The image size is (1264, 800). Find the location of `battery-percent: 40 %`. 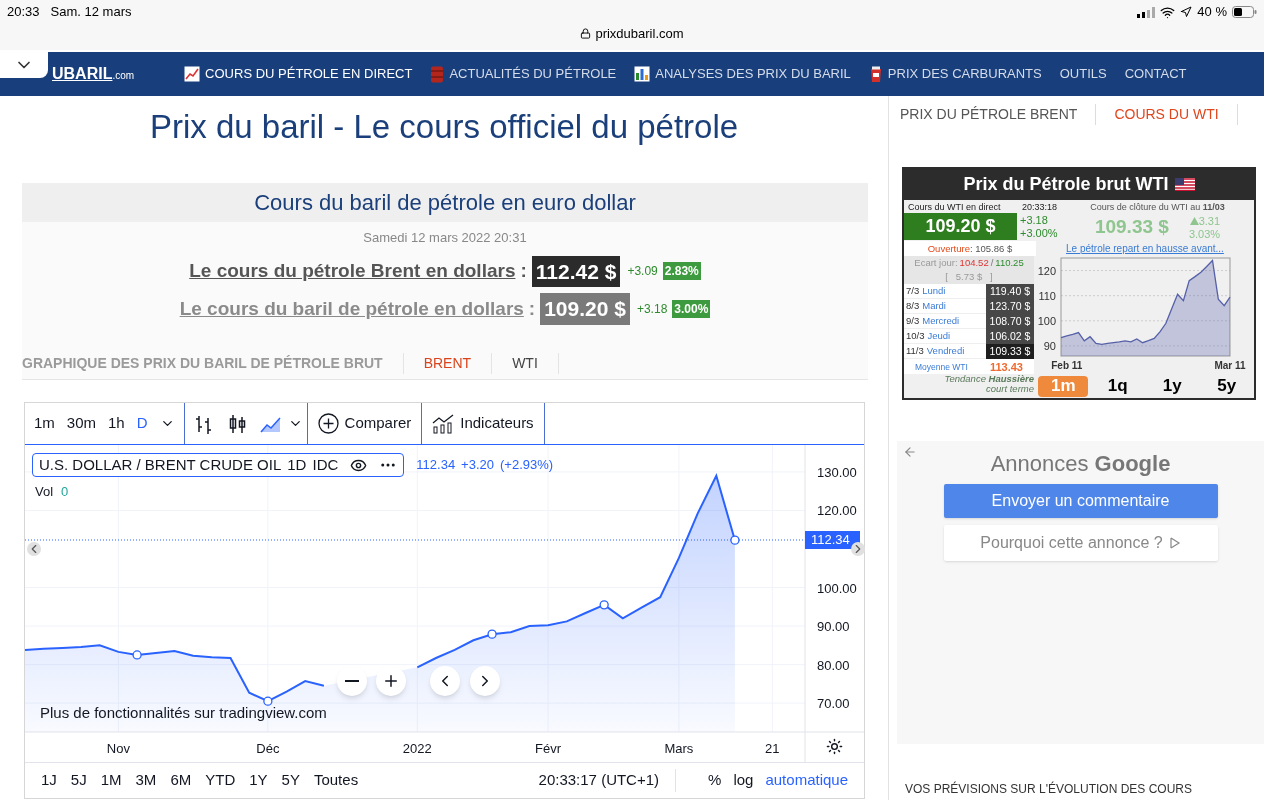

battery-percent: 40 % is located at coordinates (1212, 12).